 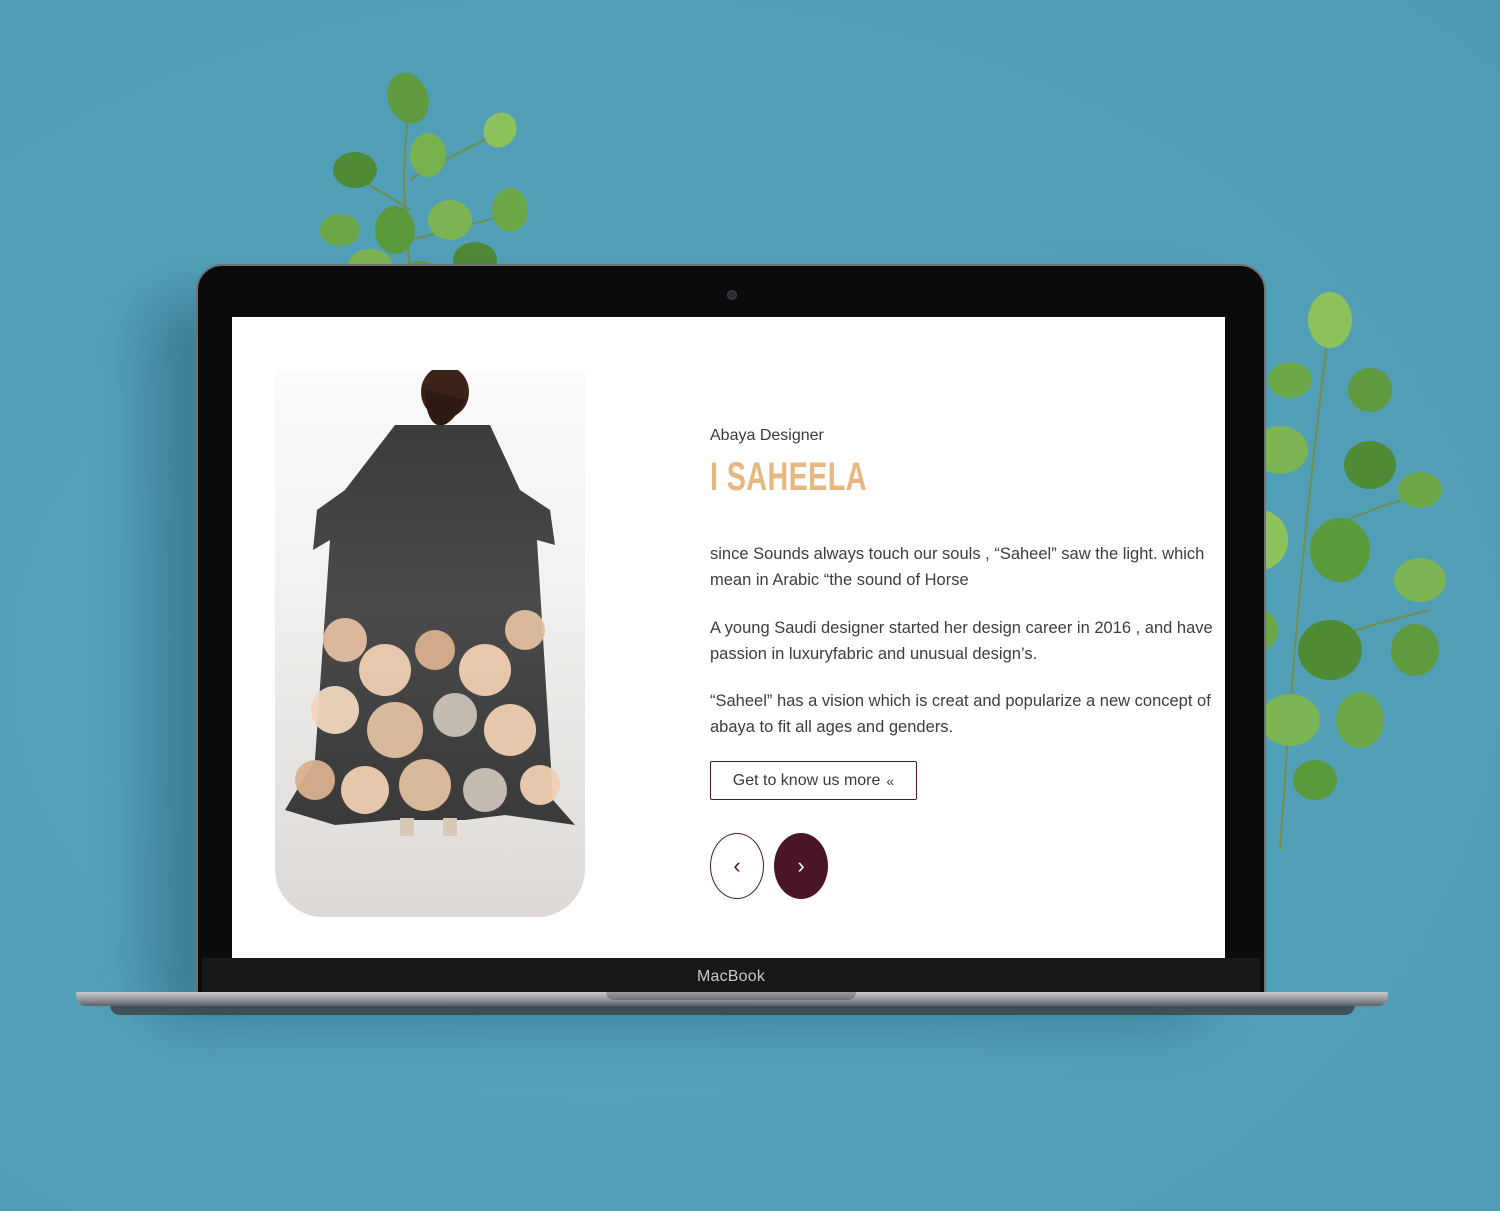 What do you see at coordinates (430, 643) in the screenshot?
I see `abaya-photo` at bounding box center [430, 643].